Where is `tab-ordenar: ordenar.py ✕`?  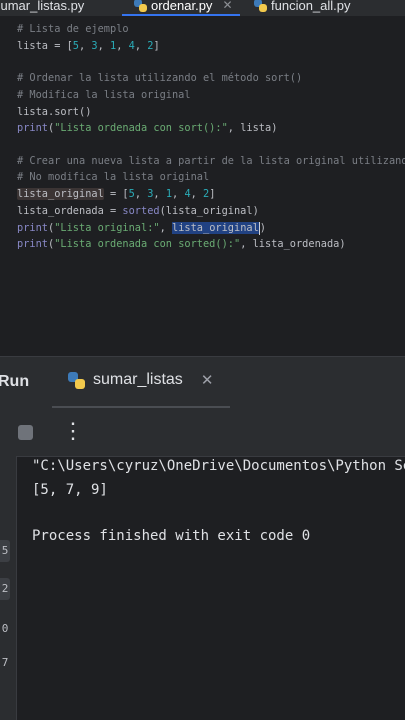 tab-ordenar: ordenar.py ✕ is located at coordinates (183, 7).